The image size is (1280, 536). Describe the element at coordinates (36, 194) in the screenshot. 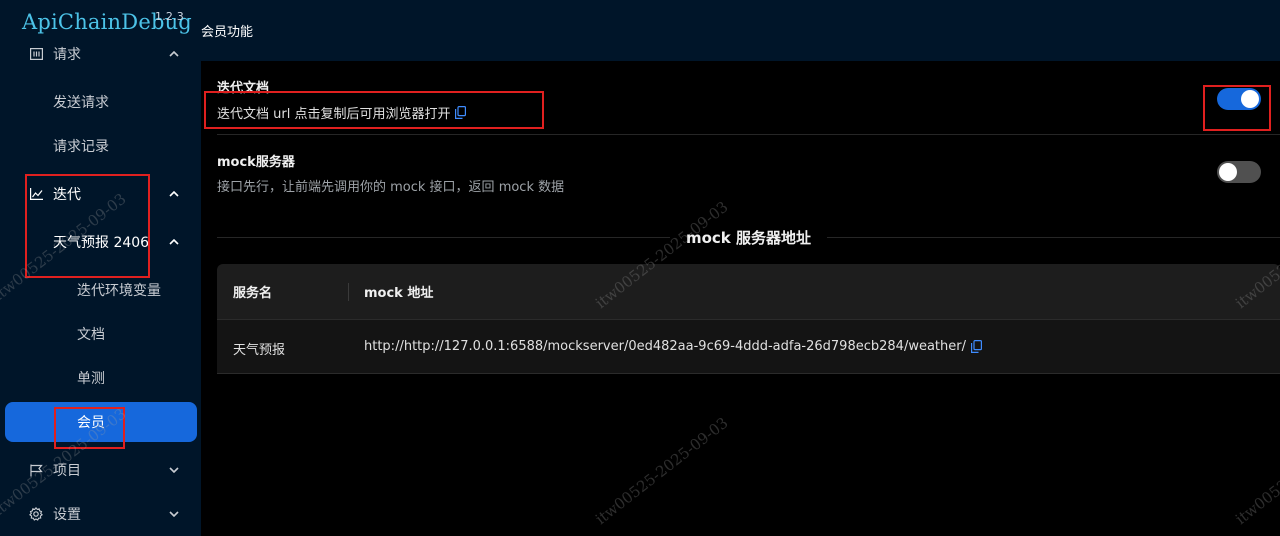

I see `chart-icon` at that location.